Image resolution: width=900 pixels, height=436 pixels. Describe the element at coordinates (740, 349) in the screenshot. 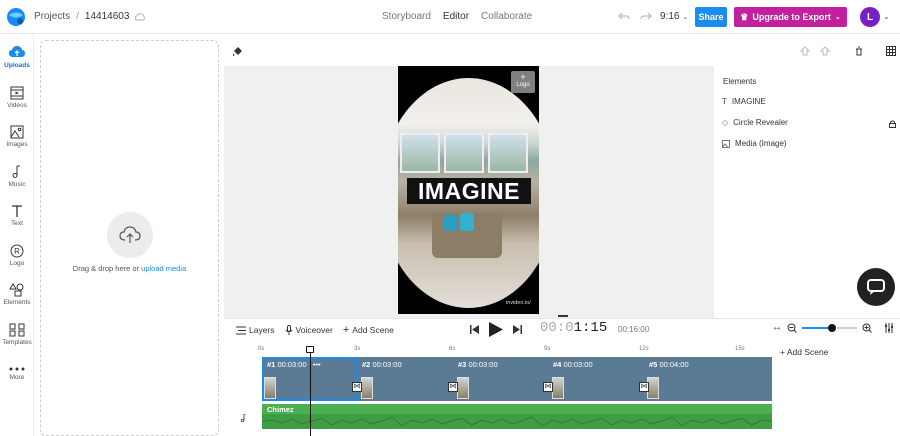

I see `ruler-label: 15s` at that location.